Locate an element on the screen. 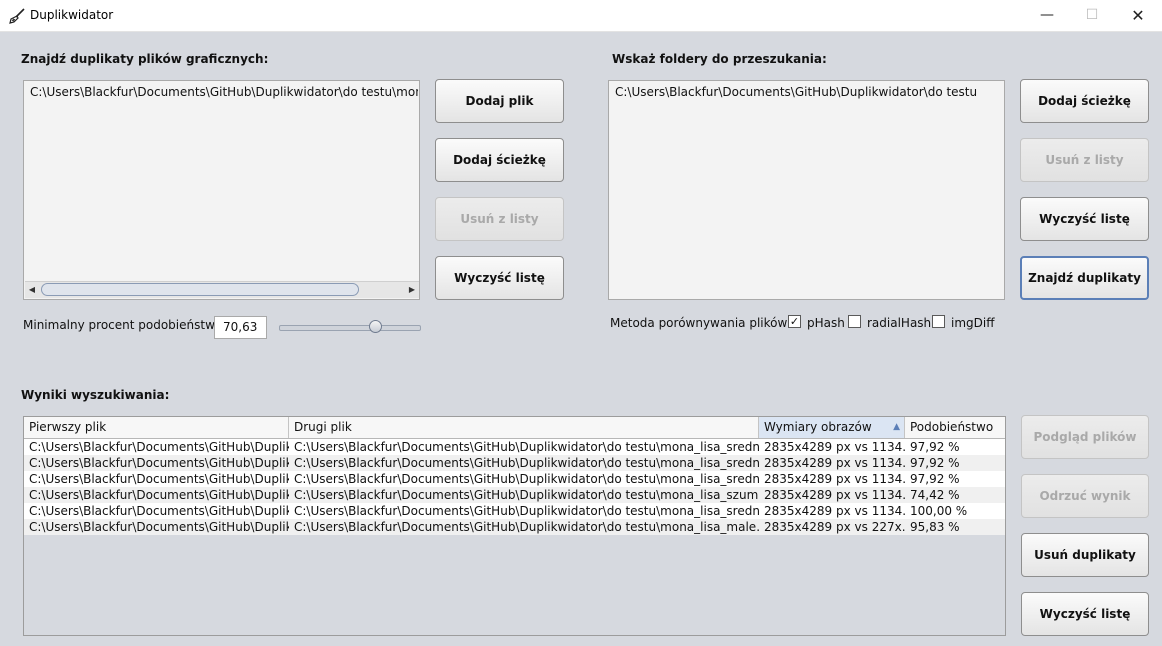 Image resolution: width=1162 pixels, height=646 pixels. find-duplicates-button: Znajdź duplikaty is located at coordinates (1084, 278).